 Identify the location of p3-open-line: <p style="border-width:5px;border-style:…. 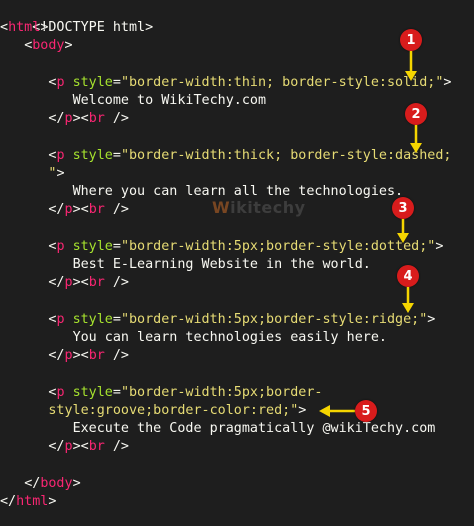
(246, 246).